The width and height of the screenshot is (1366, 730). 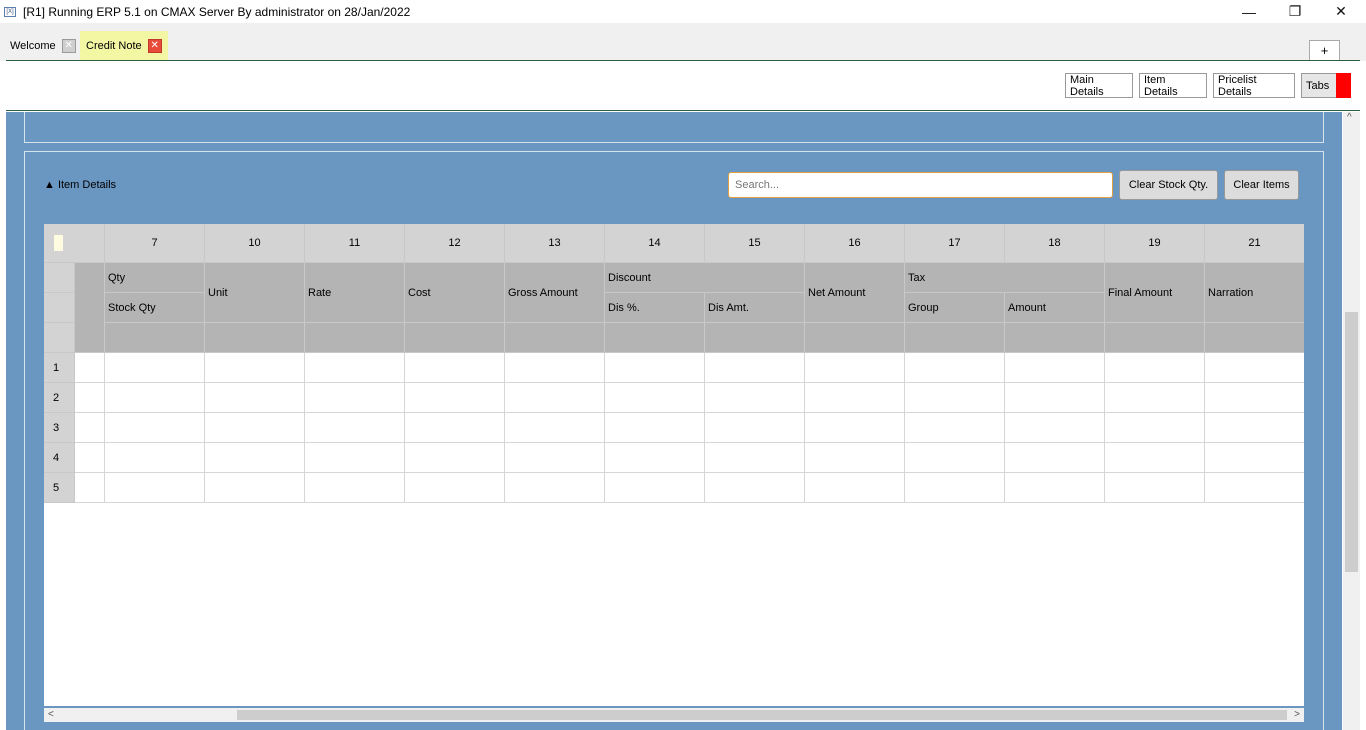 I want to click on scroll-left-icon: <, so click(x=51, y=715).